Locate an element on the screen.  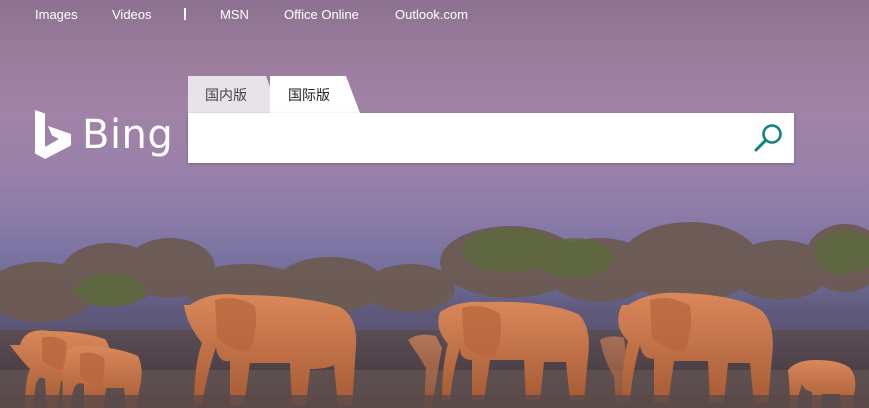
search-input is located at coordinates (463, 138).